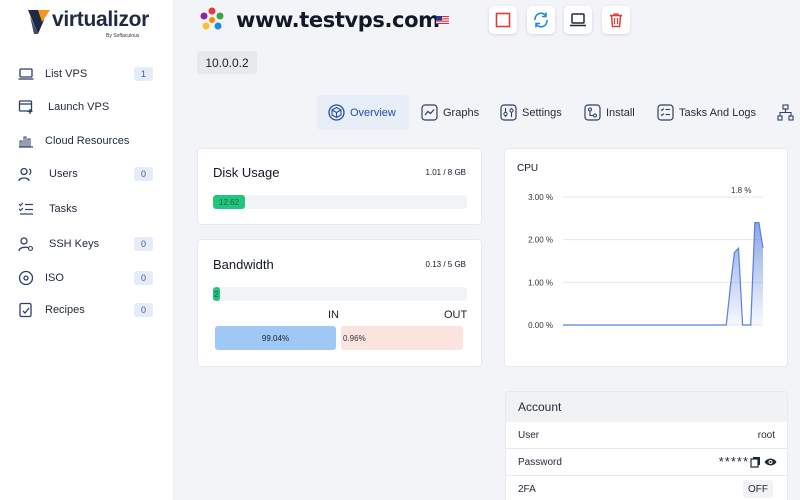 This screenshot has width=800, height=500. Describe the element at coordinates (718, 112) in the screenshot. I see `tab-label: Tasks And Logs` at that location.